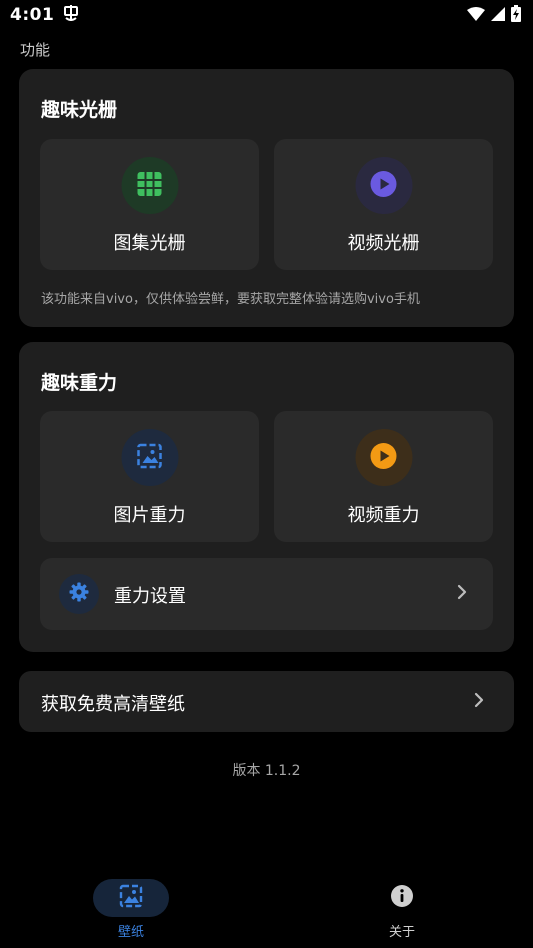  What do you see at coordinates (498, 15) in the screenshot?
I see `signal-icon` at bounding box center [498, 15].